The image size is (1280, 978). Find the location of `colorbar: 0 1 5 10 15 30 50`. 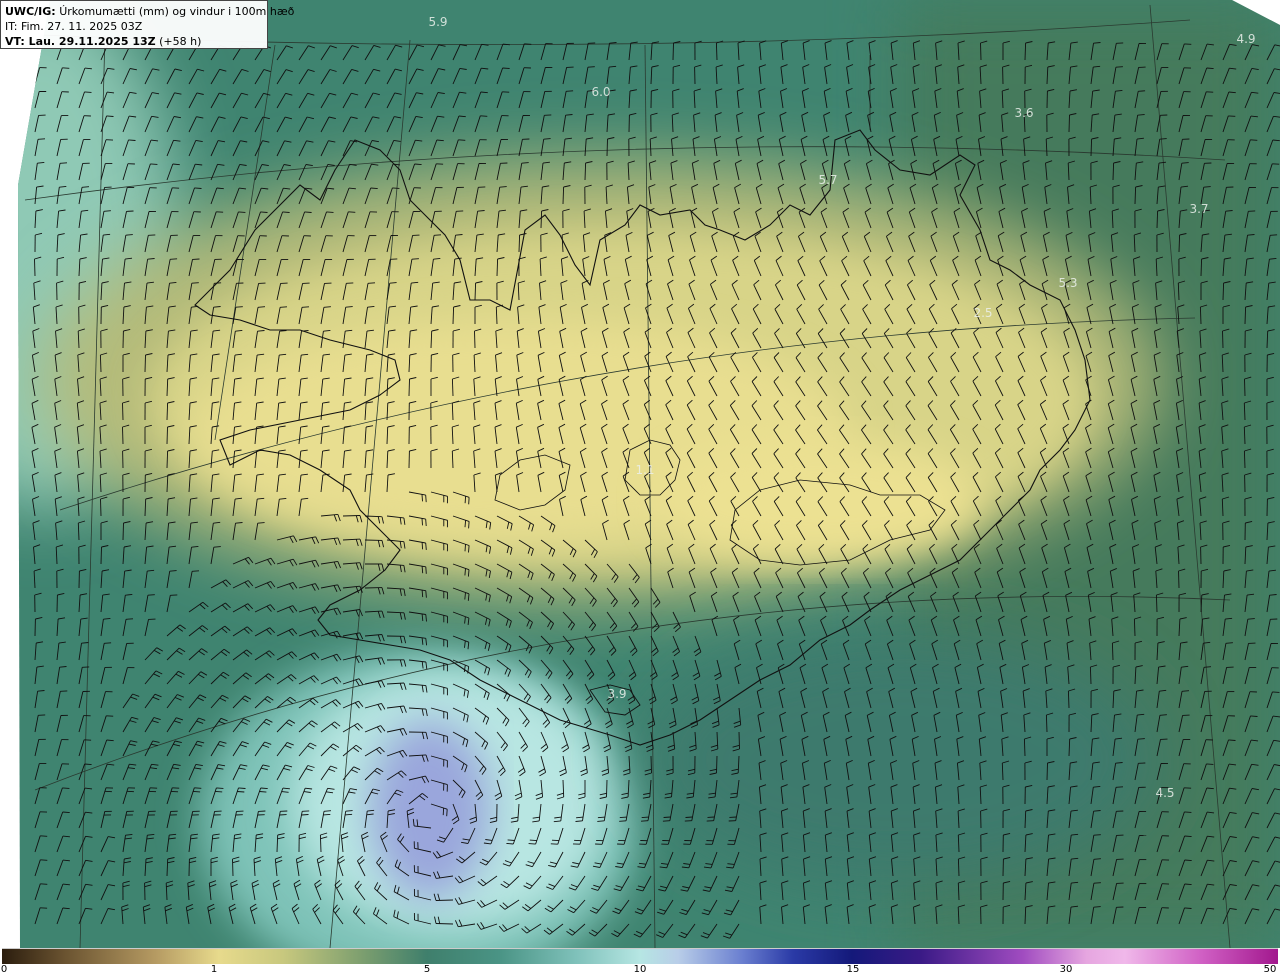

colorbar: 0 1 5 10 15 30 50 is located at coordinates (640, 963).